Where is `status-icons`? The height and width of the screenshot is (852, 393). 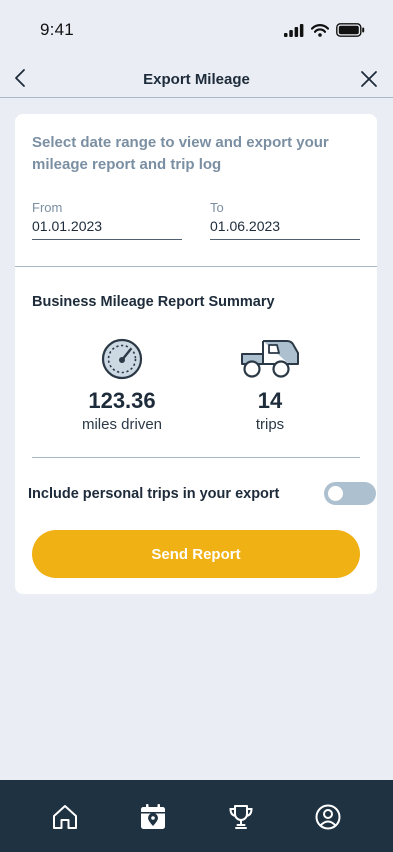 status-icons is located at coordinates (324, 30).